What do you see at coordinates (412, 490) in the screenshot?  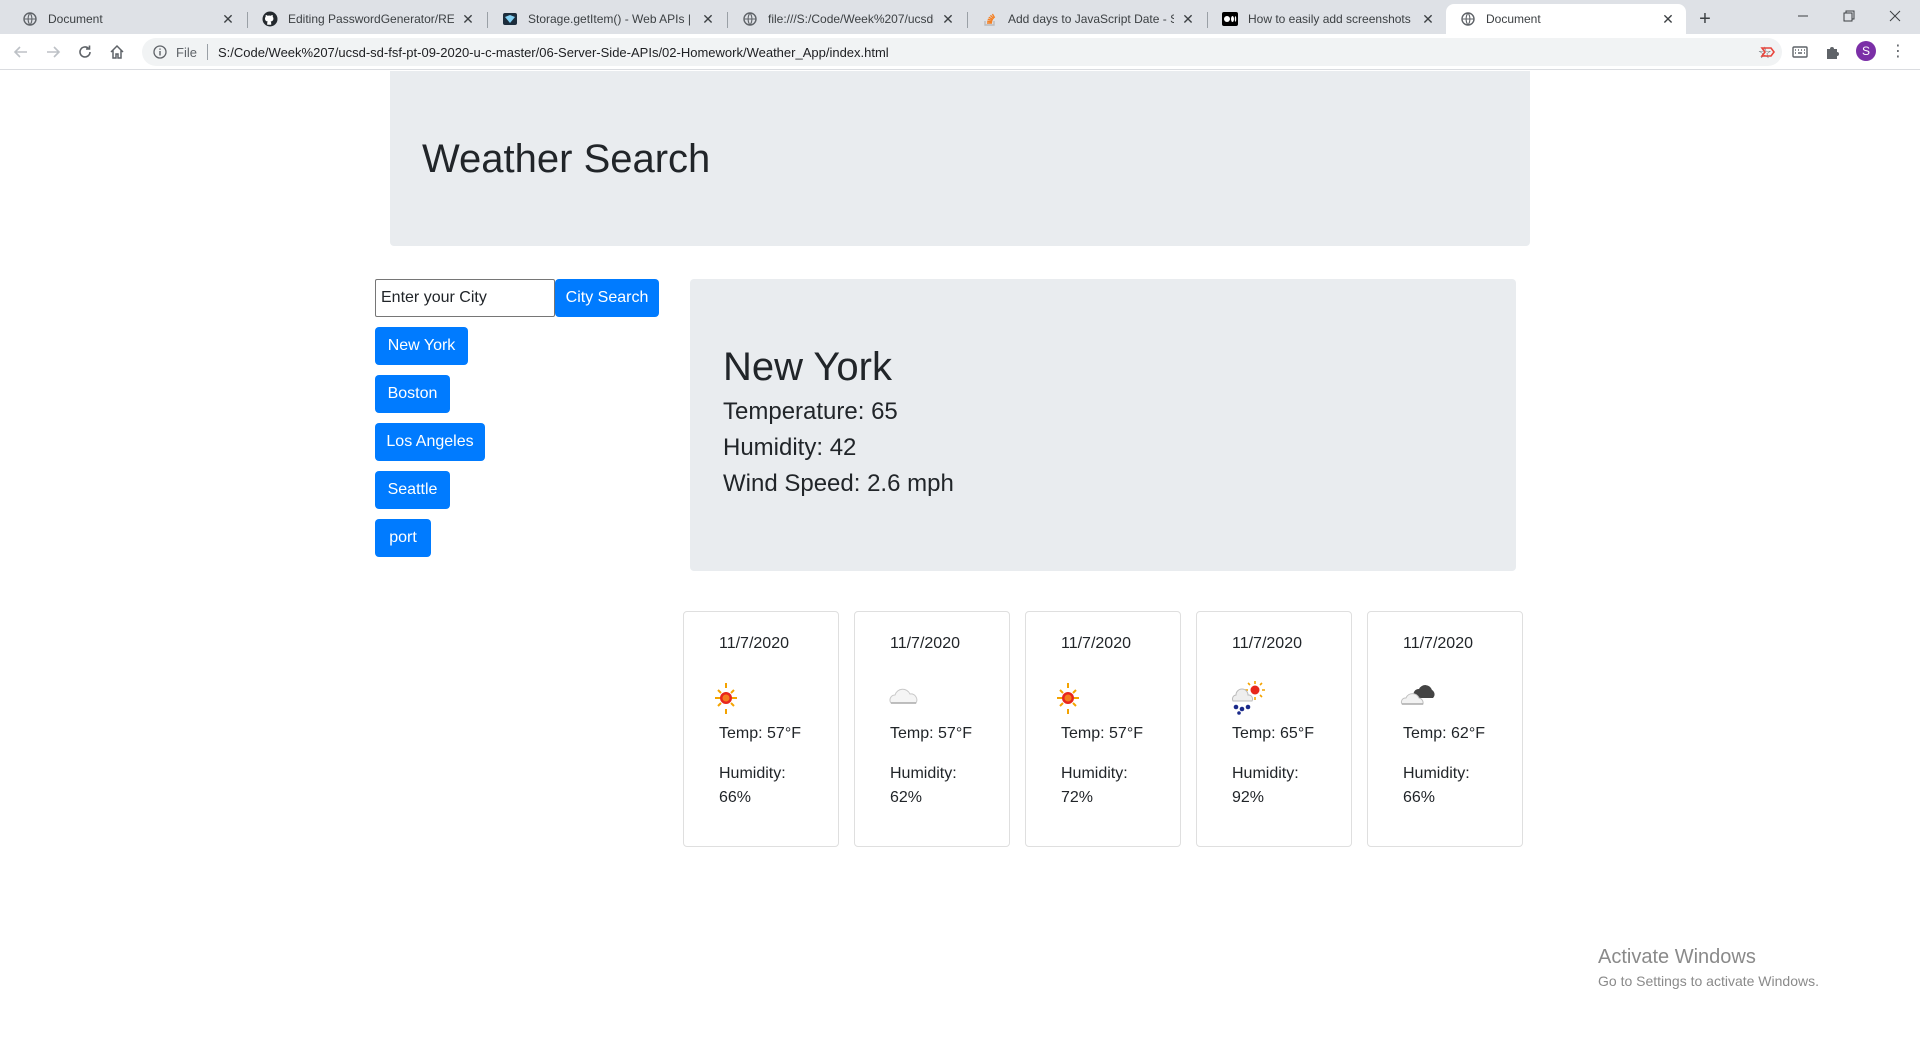 I see `history-button-seattle: Seattle` at bounding box center [412, 490].